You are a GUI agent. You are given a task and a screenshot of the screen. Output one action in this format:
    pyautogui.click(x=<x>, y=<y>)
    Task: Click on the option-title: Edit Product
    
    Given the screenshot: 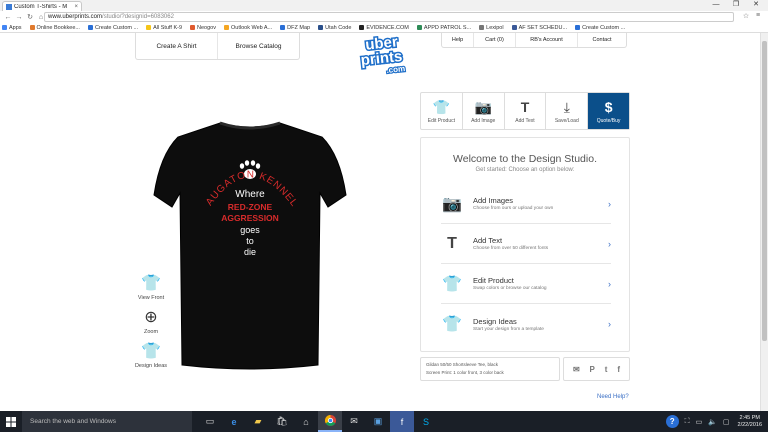 What is the action you would take?
    pyautogui.click(x=493, y=280)
    